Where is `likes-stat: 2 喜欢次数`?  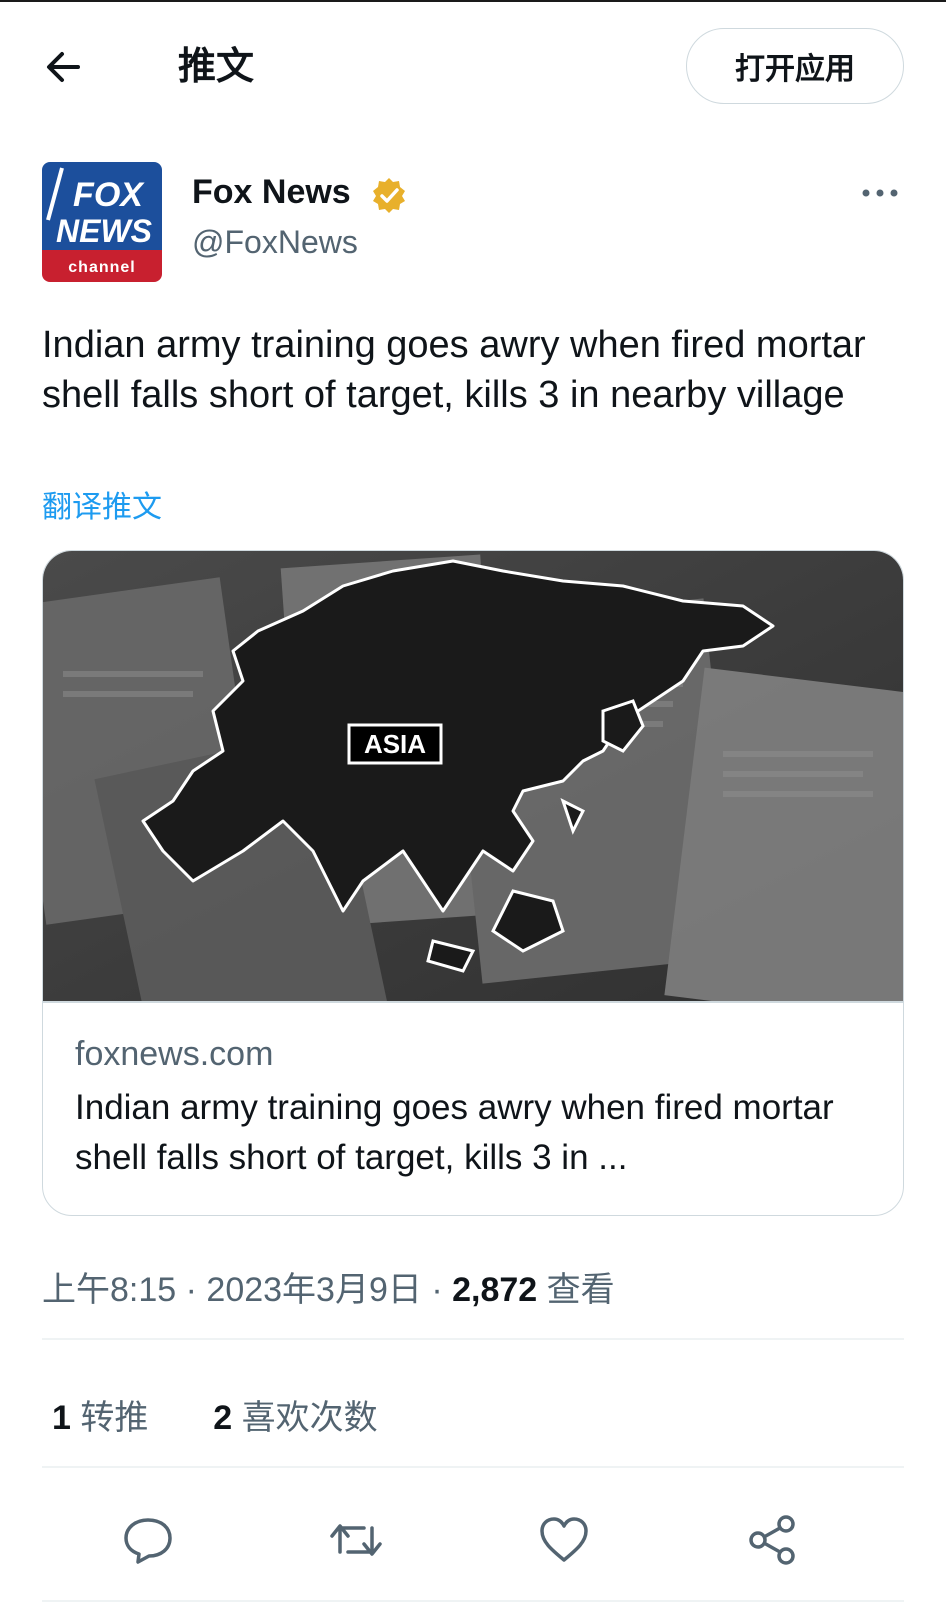
likes-stat: 2 喜欢次数 is located at coordinates (291, 1418).